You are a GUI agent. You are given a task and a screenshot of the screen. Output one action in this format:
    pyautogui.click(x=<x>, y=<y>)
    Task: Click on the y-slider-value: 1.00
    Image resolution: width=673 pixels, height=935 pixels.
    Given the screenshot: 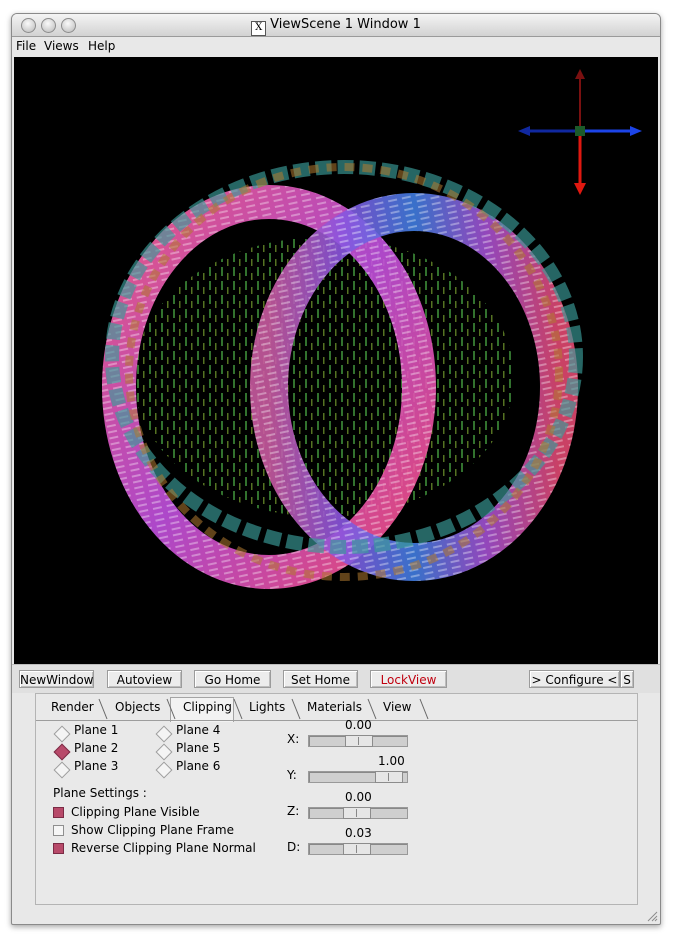 What is the action you would take?
    pyautogui.click(x=391, y=761)
    